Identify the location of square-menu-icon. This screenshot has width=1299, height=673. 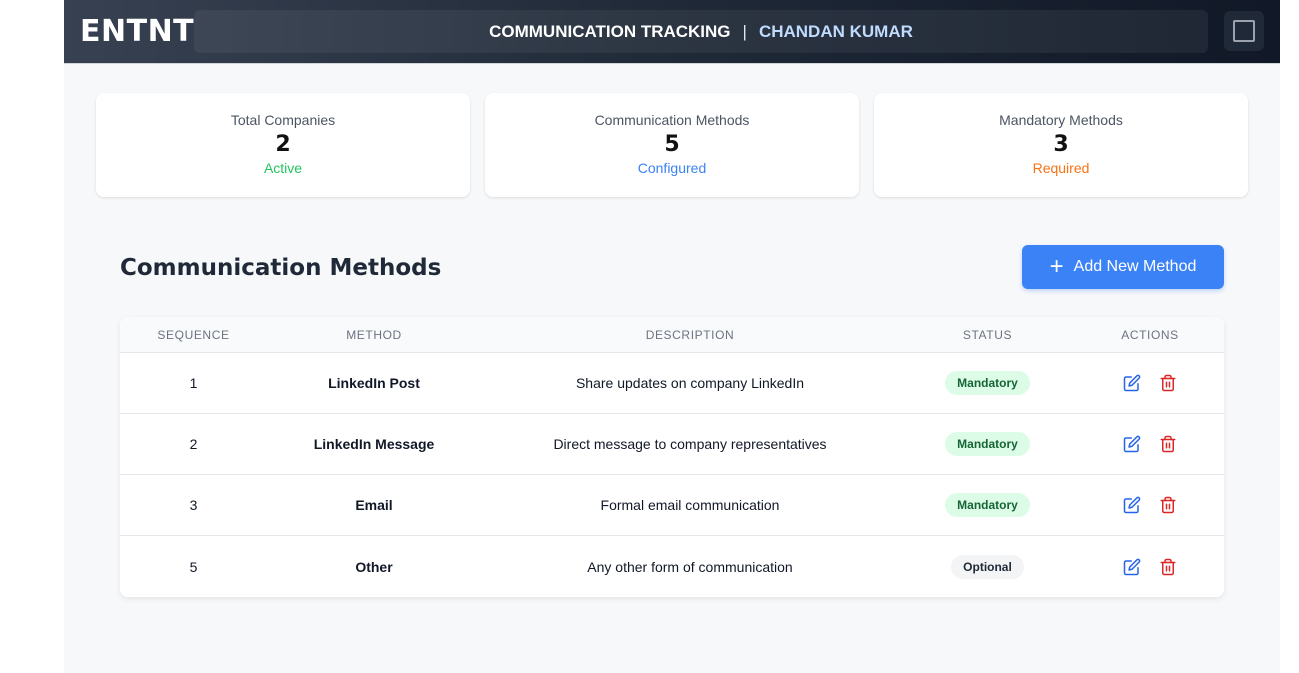
(1244, 31).